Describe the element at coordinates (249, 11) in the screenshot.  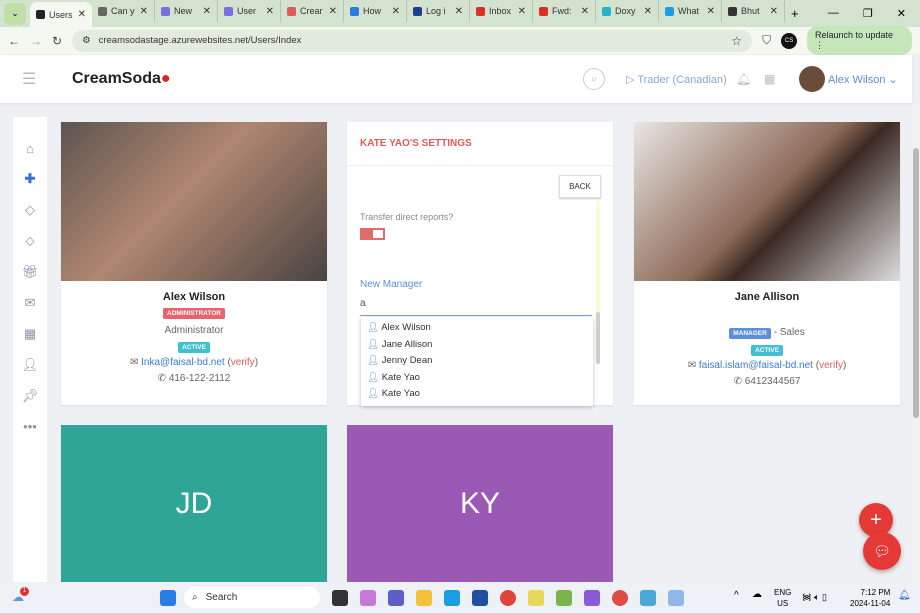
I see `browser-tab: User ✕` at that location.